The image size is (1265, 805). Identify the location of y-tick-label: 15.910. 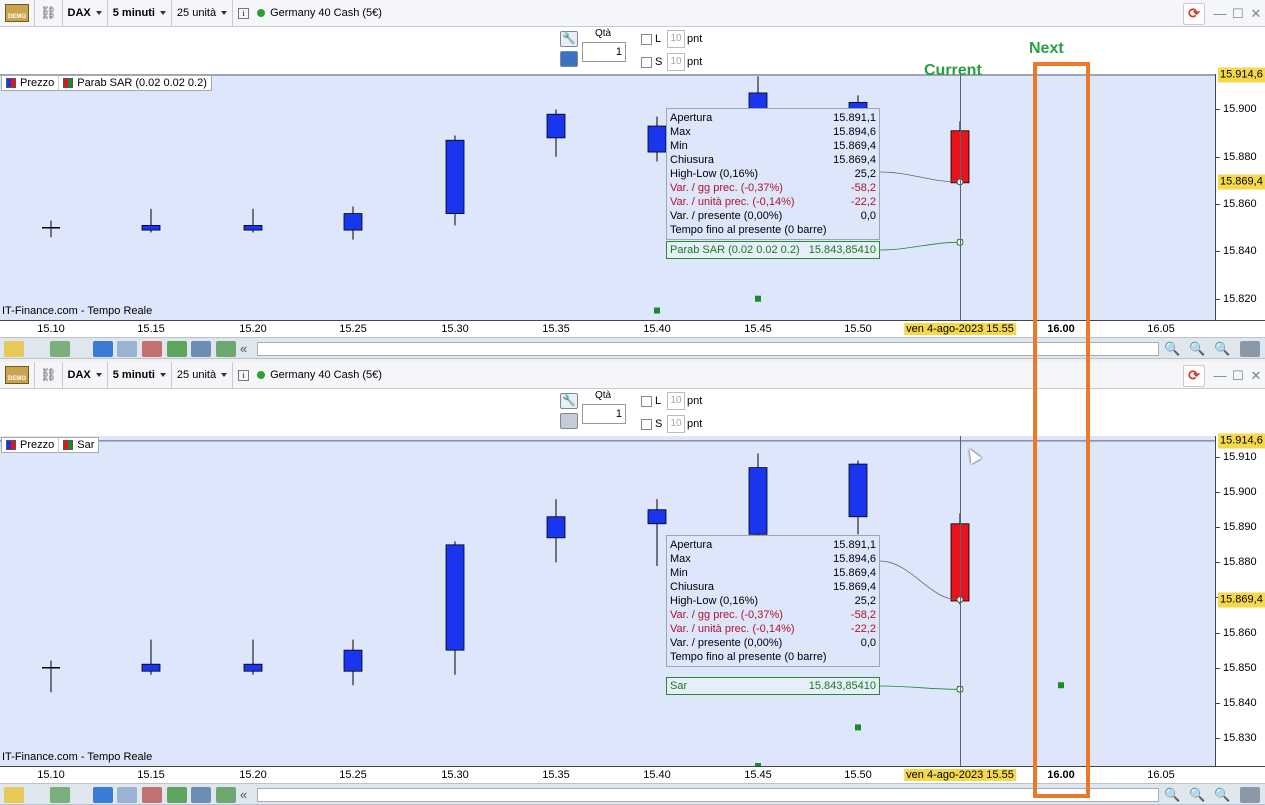
(1240, 457).